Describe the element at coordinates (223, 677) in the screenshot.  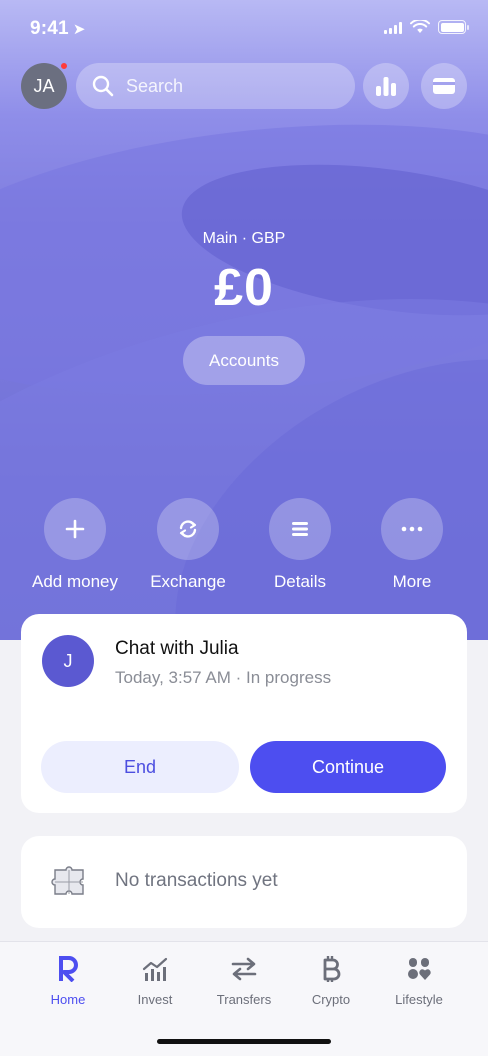
I see `chat-subtitle: Today, 3:57 AM · In progress` at that location.